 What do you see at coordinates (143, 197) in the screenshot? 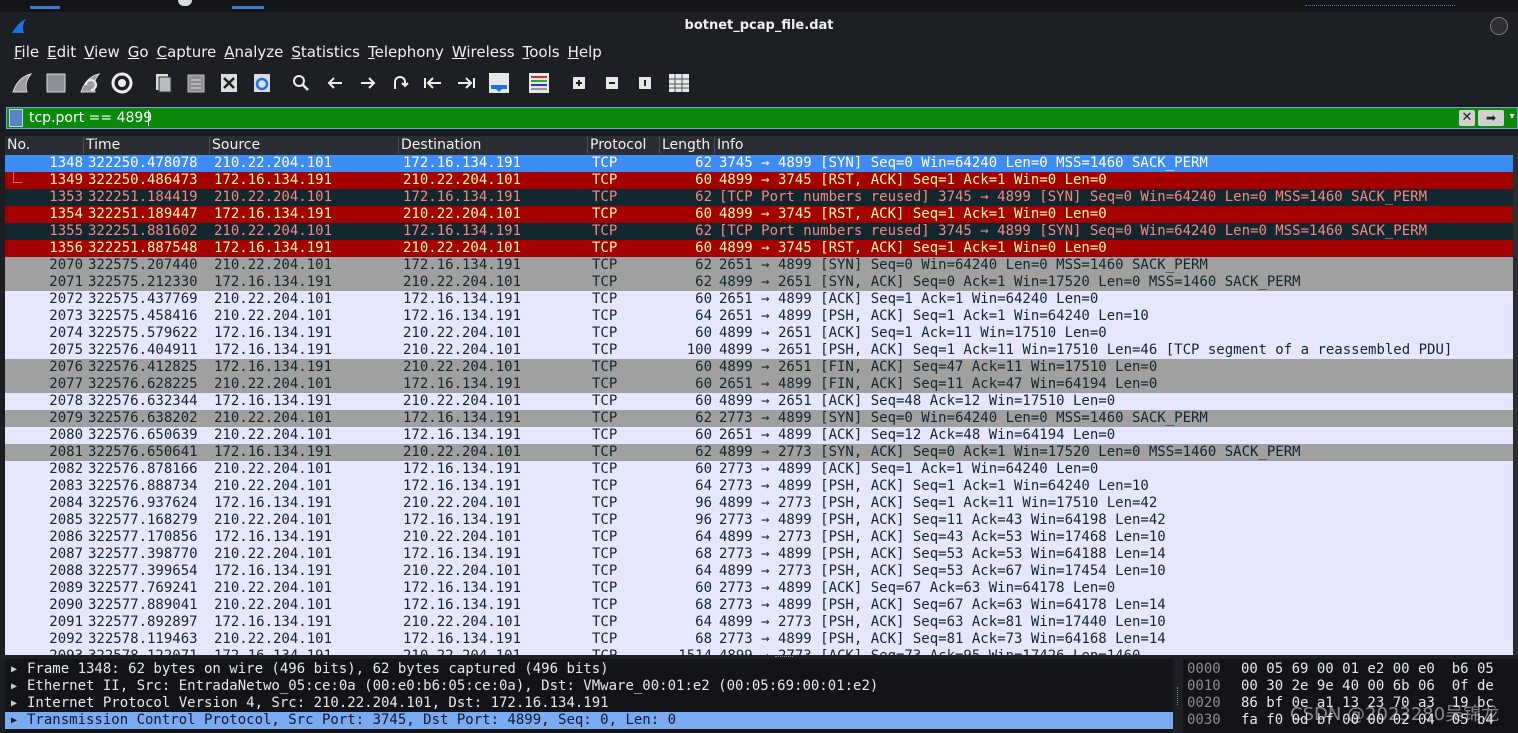
I see `packet-time-cell: 322251.184419` at bounding box center [143, 197].